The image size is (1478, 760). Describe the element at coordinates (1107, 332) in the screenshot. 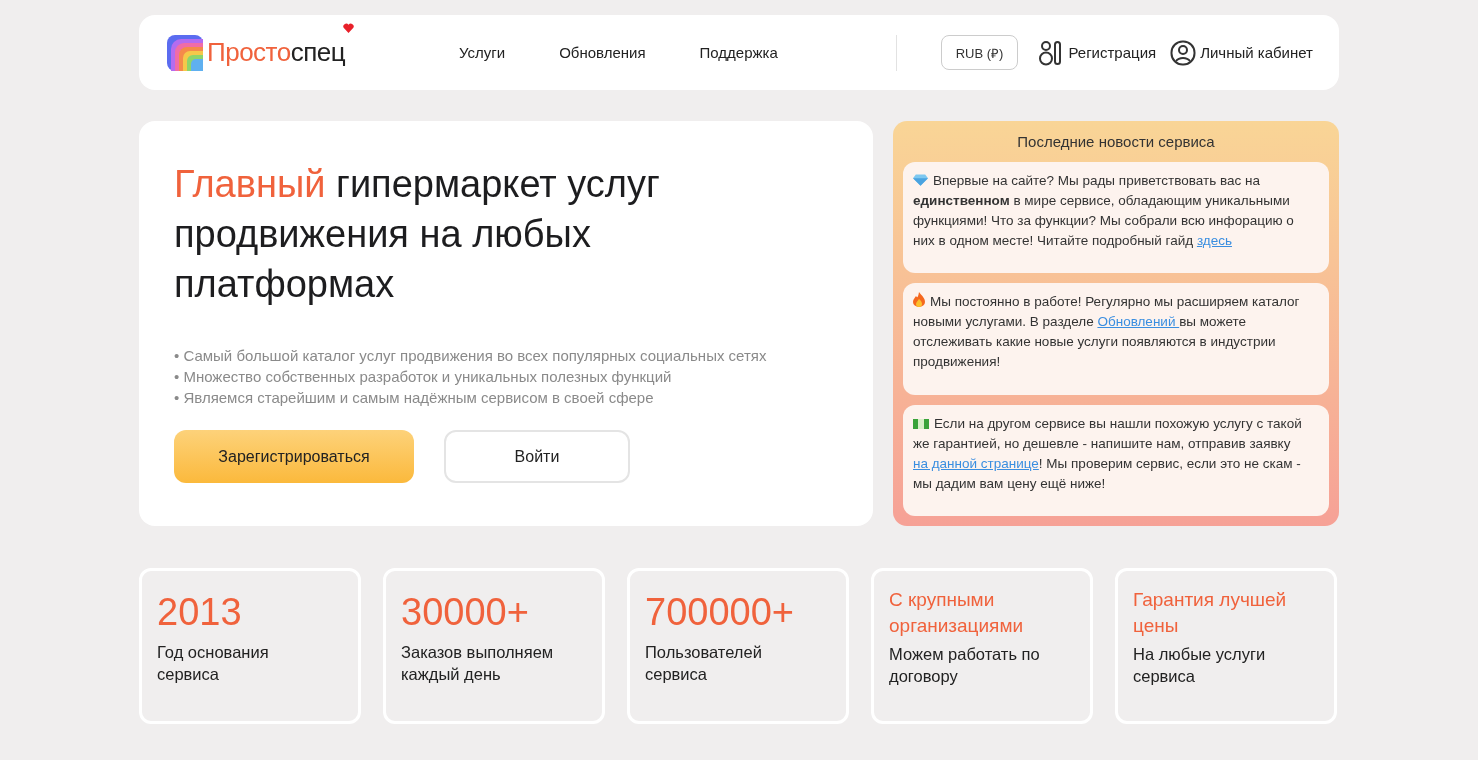

I see `news-text: Мы постоянно в работе! Регулярно мы расширяем каталог новыми услугами. В разделе Обновлений вы можете отслеживать какие новые услуги появляются в индустрии продвижения!` at that location.